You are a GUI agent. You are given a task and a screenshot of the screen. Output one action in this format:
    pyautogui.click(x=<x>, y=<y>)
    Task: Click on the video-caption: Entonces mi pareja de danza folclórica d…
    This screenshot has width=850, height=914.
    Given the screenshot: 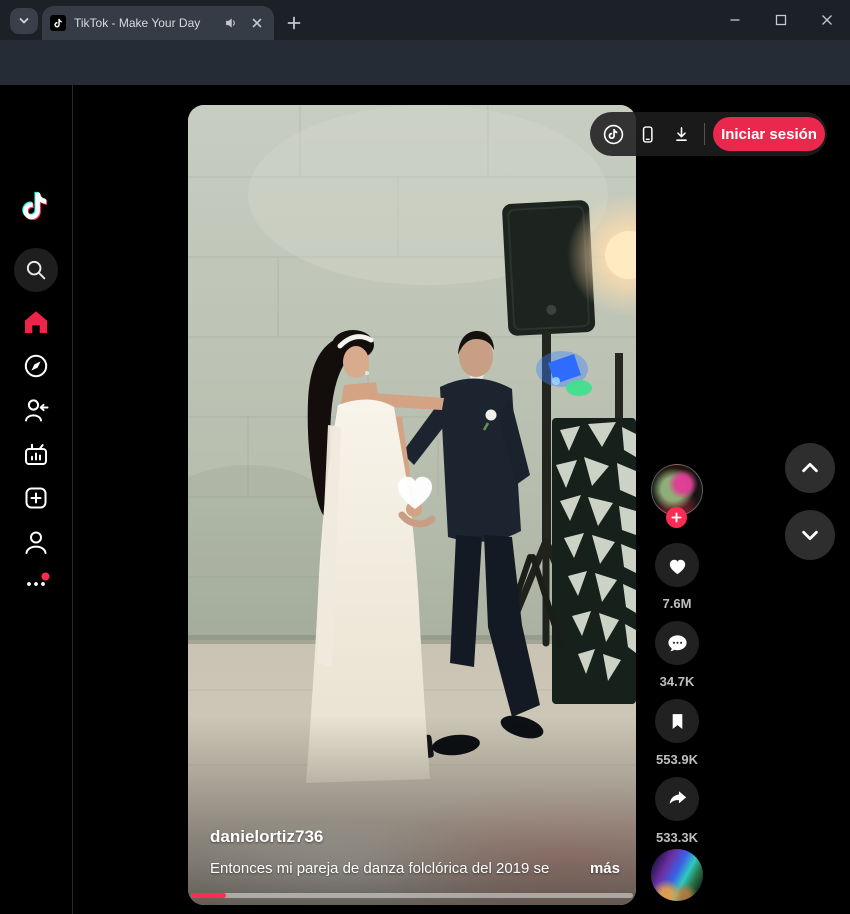 What is the action you would take?
    pyautogui.click(x=390, y=868)
    